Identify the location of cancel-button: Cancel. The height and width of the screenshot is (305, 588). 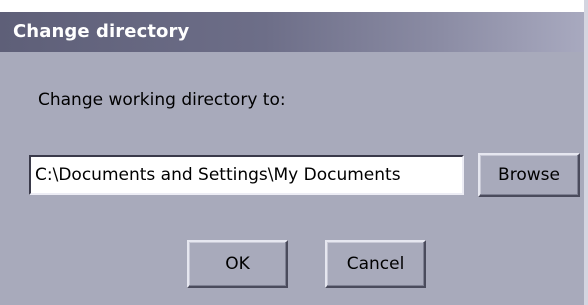
(375, 264).